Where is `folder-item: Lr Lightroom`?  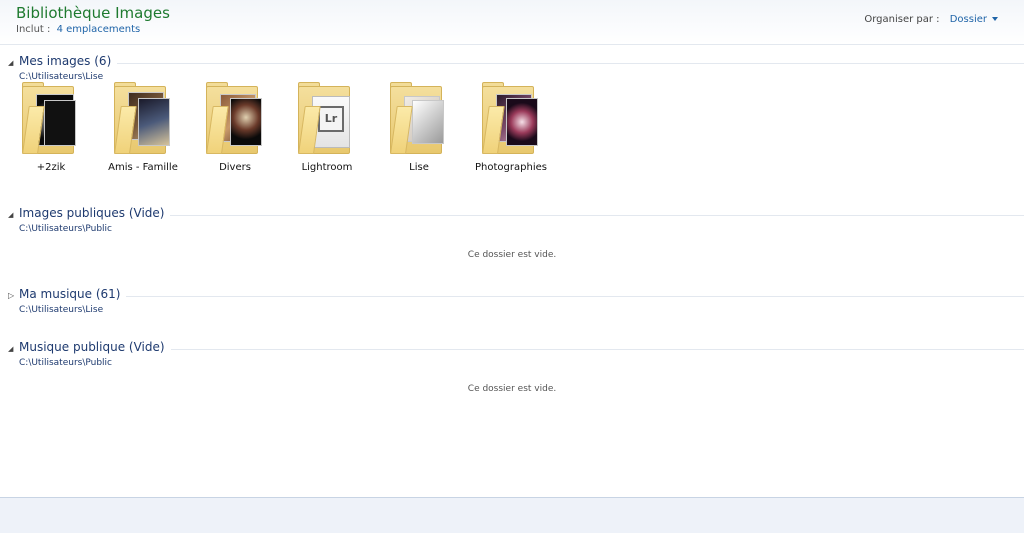 folder-item: Lr Lightroom is located at coordinates (327, 132).